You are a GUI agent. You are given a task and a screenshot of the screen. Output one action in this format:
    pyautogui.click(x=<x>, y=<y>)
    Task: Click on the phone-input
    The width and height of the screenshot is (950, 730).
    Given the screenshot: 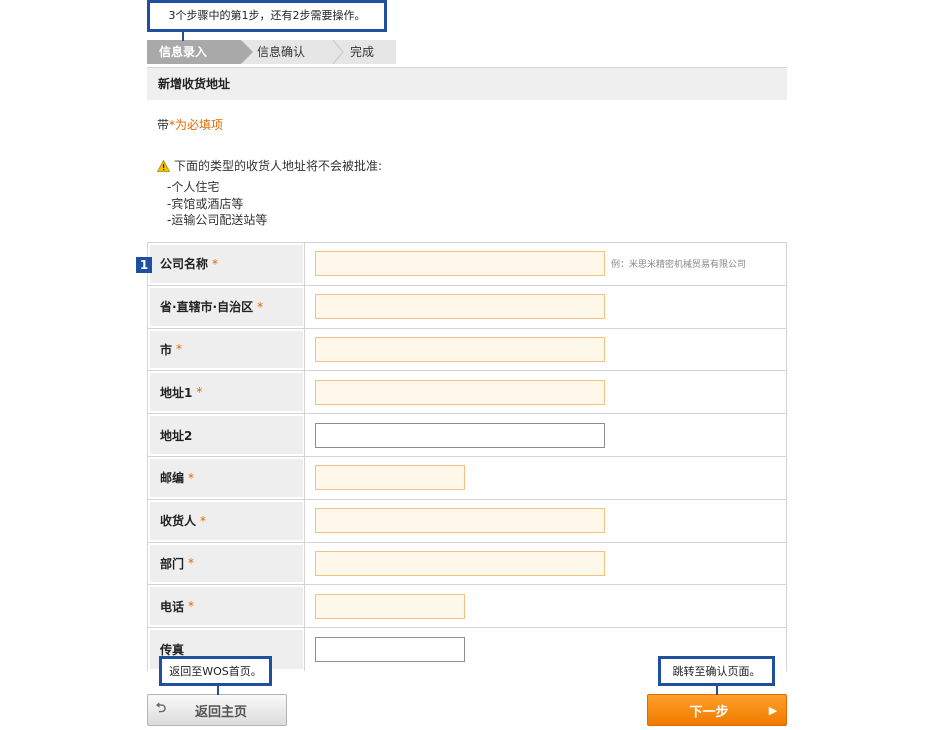 What is the action you would take?
    pyautogui.click(x=390, y=606)
    